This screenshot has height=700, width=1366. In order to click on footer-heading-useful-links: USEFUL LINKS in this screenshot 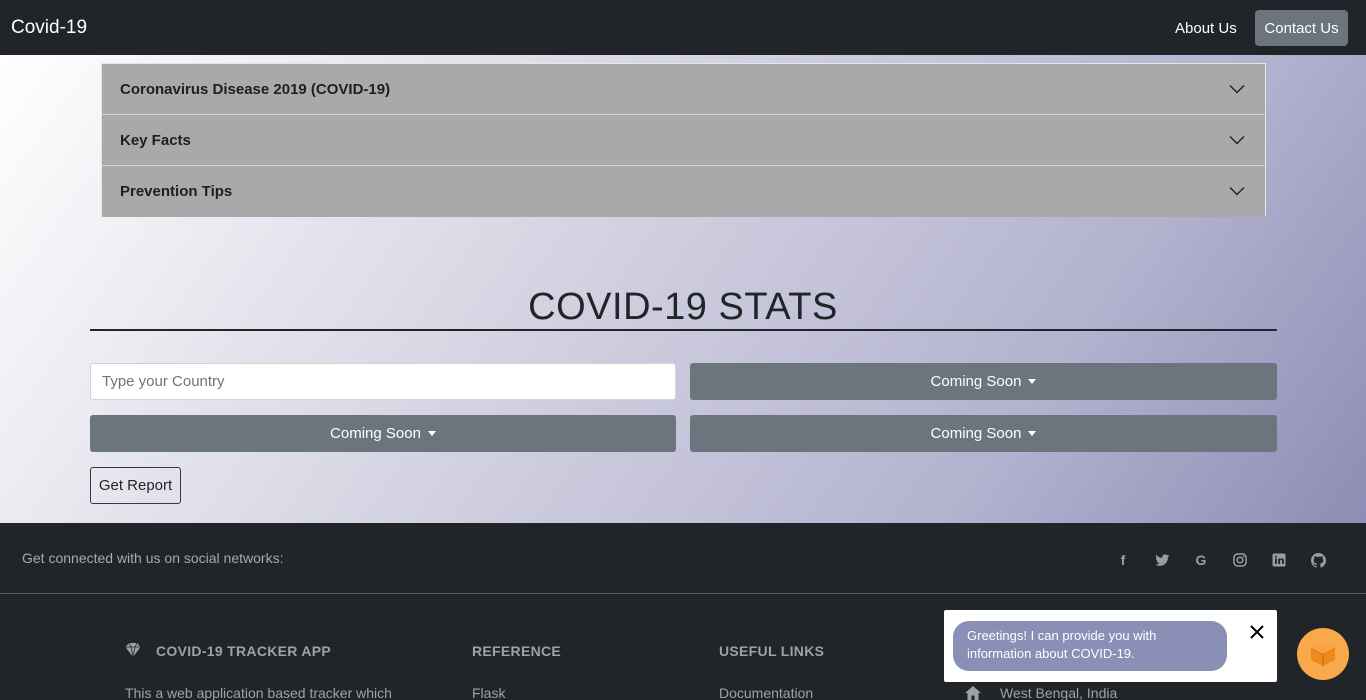, I will do `click(772, 651)`.